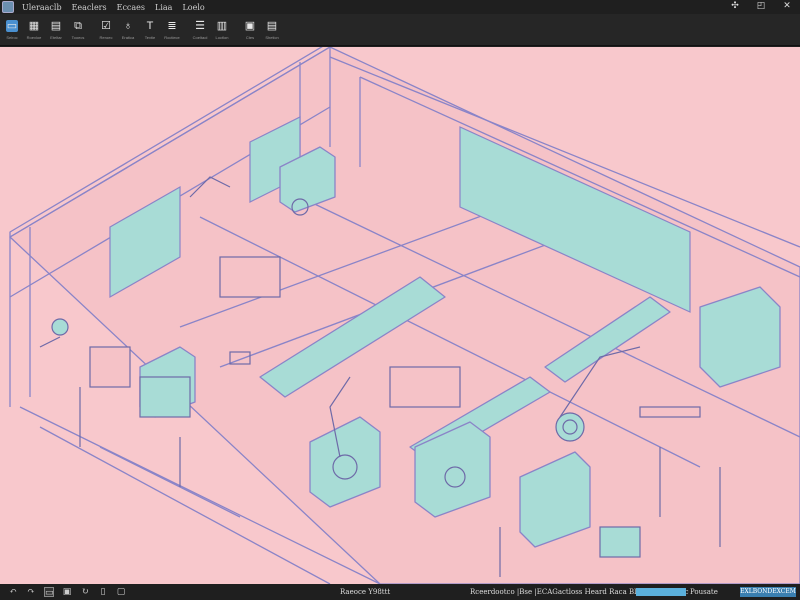 The height and width of the screenshot is (600, 800). What do you see at coordinates (67, 592) in the screenshot?
I see `save-icon: ▣` at bounding box center [67, 592].